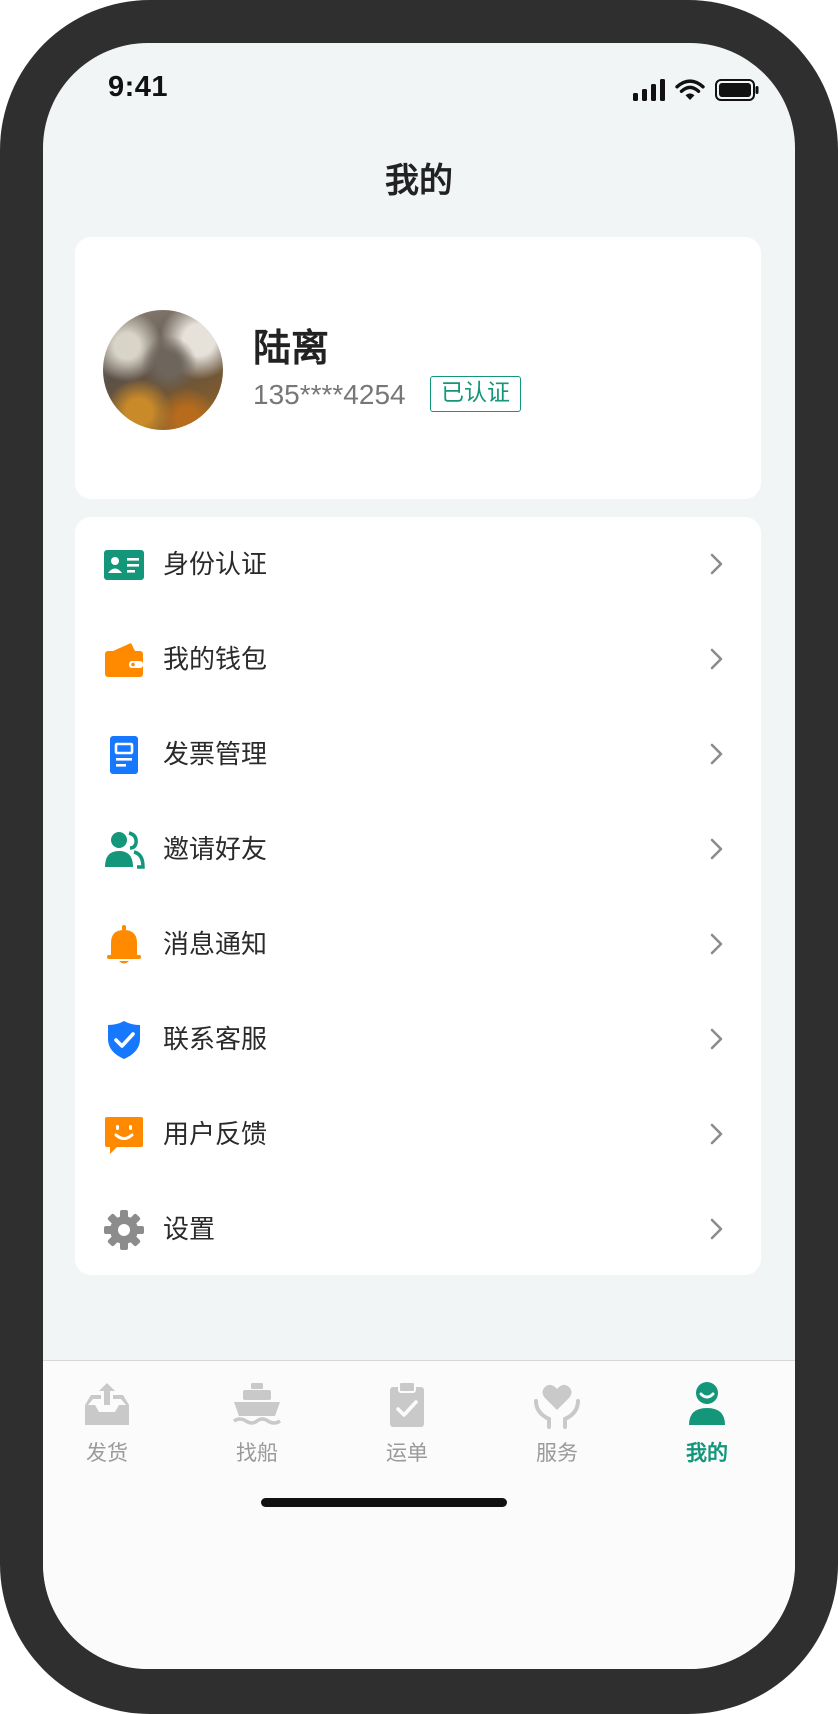  I want to click on tab-label: 发货, so click(107, 1453).